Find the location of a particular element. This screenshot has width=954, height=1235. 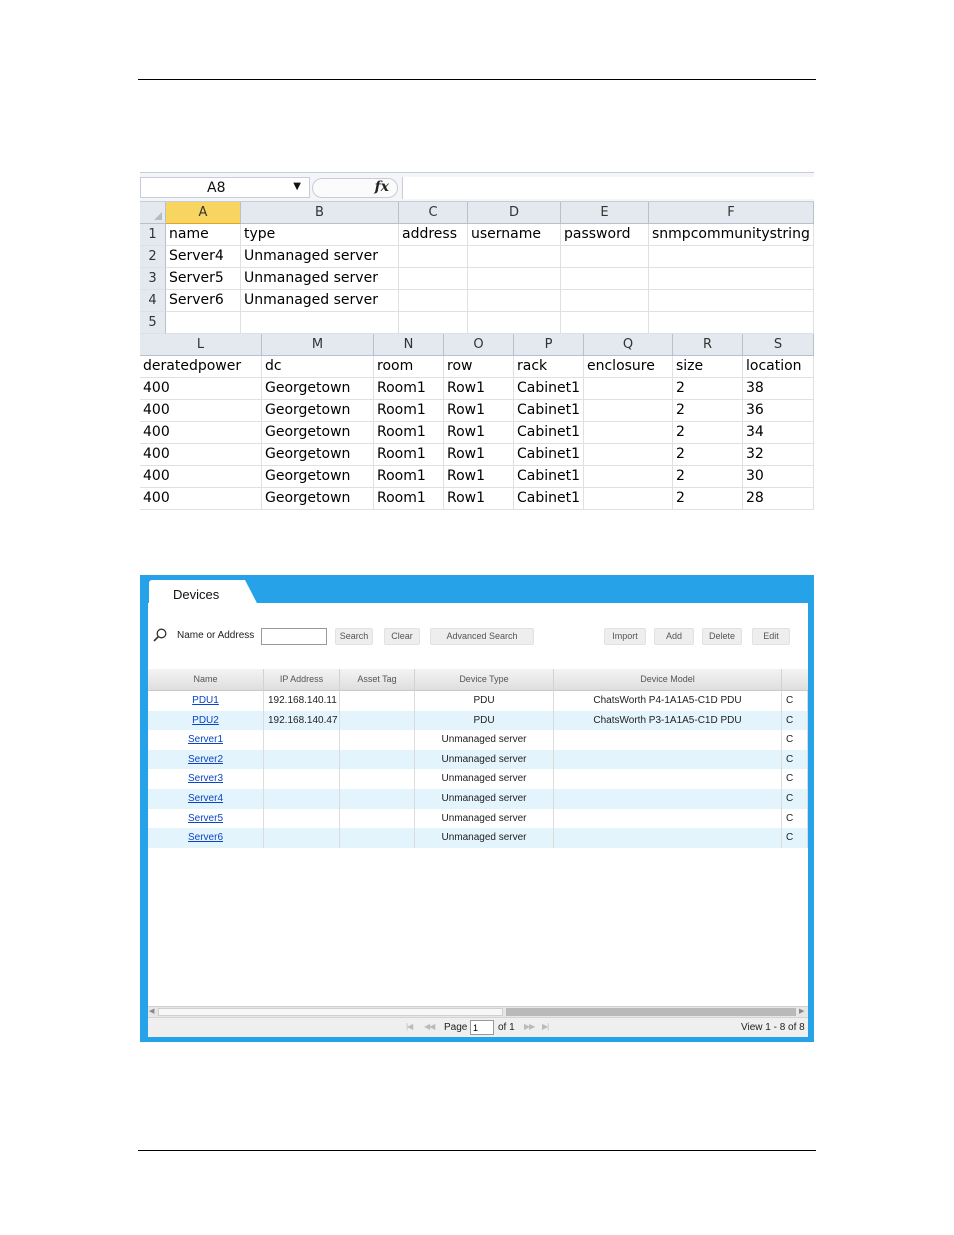

sheet-cell: type is located at coordinates (320, 235).